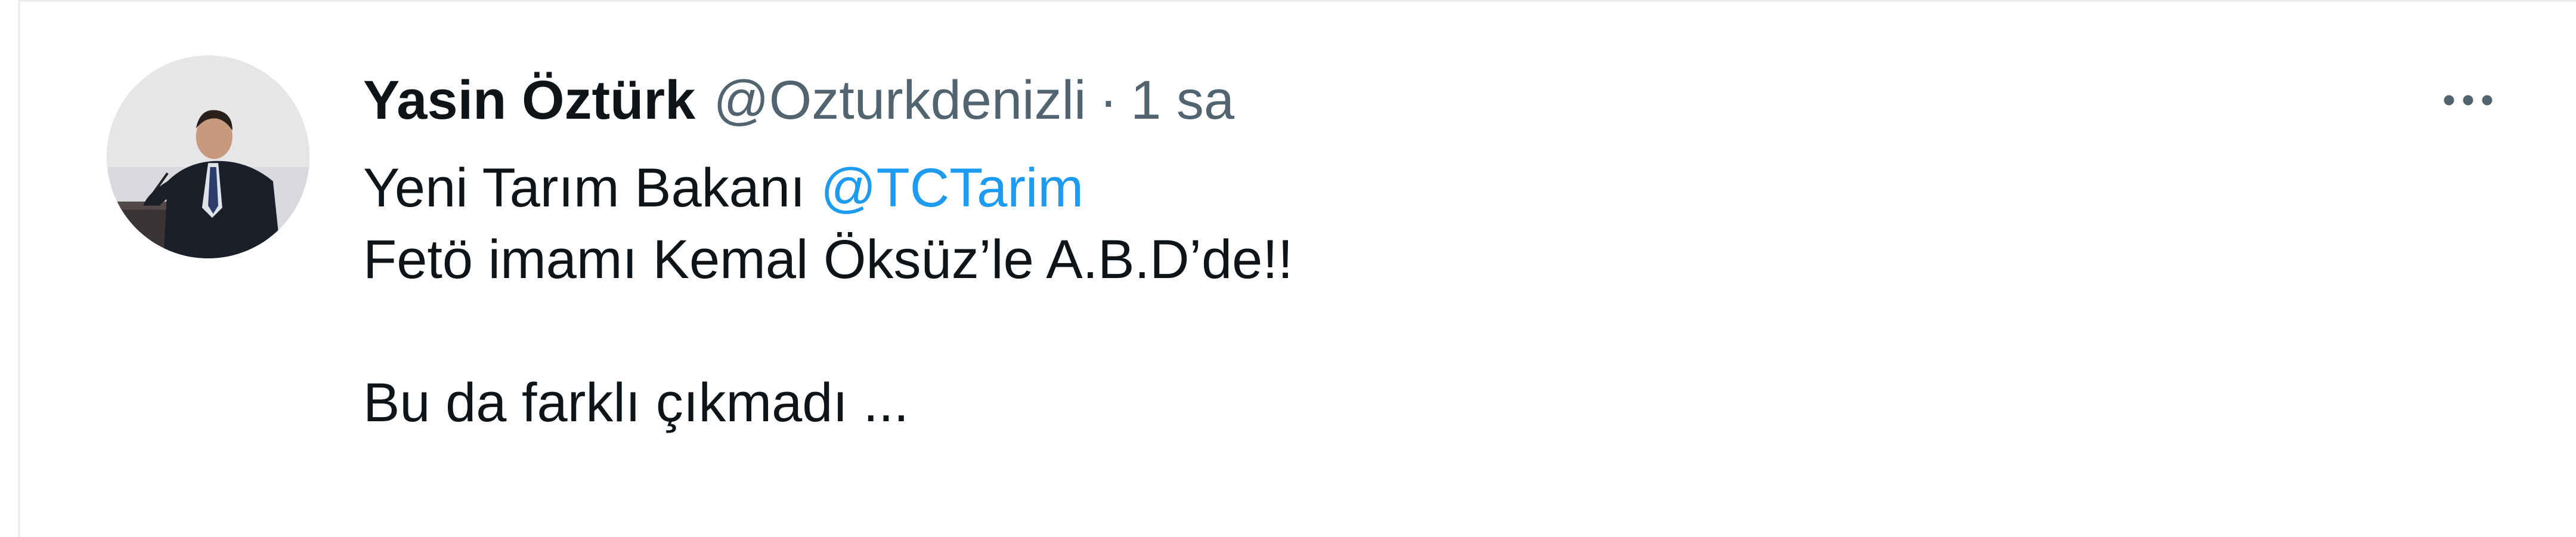  Describe the element at coordinates (1182, 100) in the screenshot. I see `tweet-timestamp: 1 sa` at that location.